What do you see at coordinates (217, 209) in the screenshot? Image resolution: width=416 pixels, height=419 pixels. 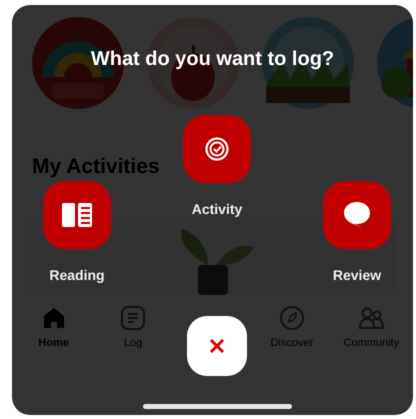 I see `option-label: Activity` at bounding box center [217, 209].